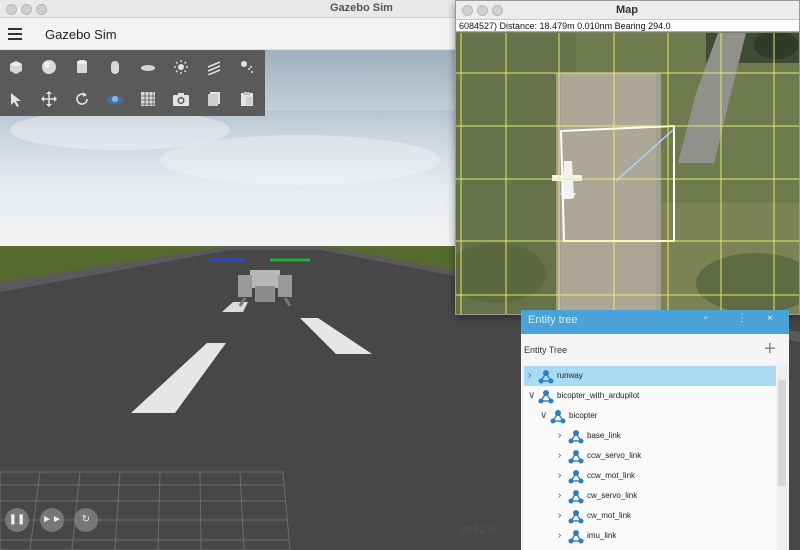 The image size is (800, 550). I want to click on tree-row-label: cw_mot_link, so click(609, 515).